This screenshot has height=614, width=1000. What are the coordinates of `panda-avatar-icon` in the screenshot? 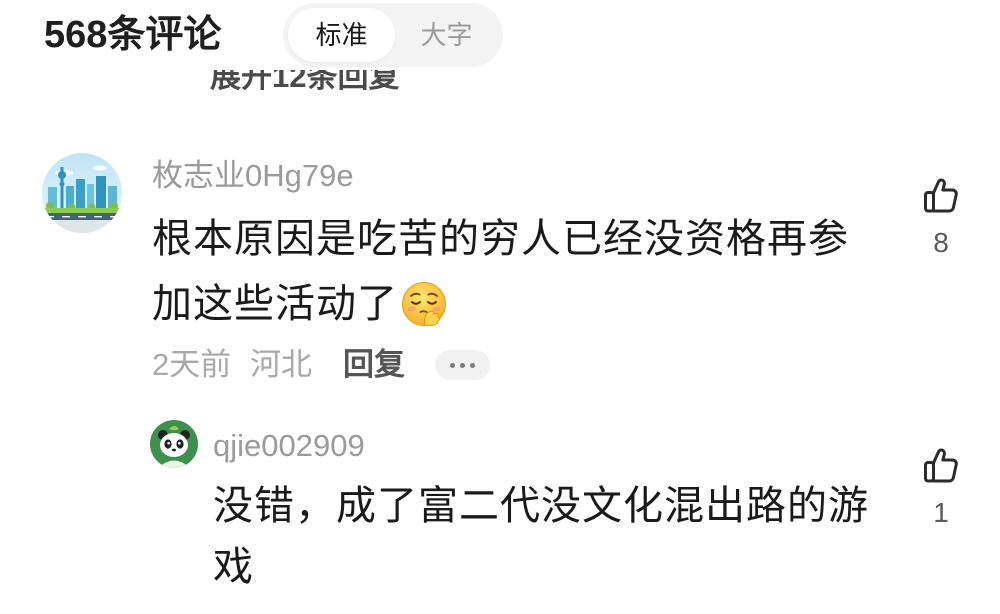 It's located at (174, 444).